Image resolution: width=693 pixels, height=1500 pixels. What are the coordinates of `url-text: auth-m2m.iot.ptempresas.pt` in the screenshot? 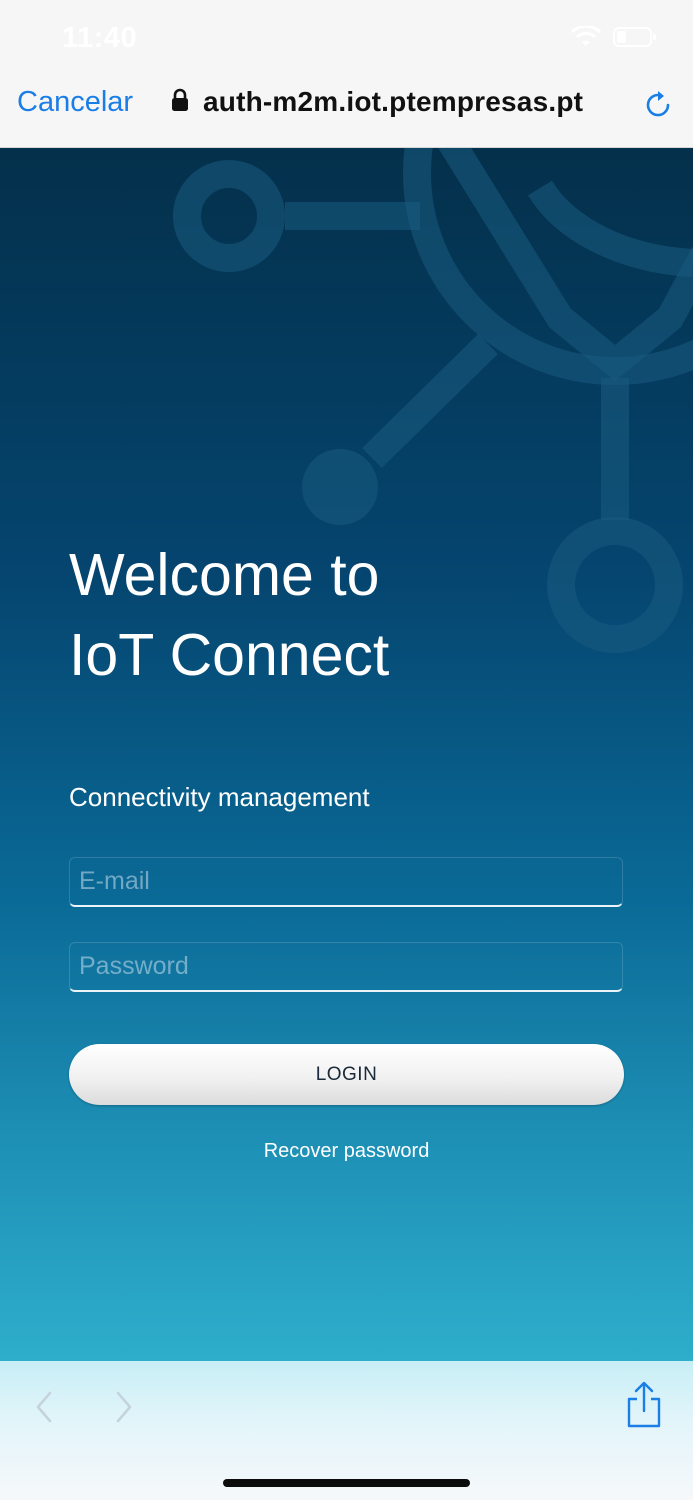 It's located at (393, 101).